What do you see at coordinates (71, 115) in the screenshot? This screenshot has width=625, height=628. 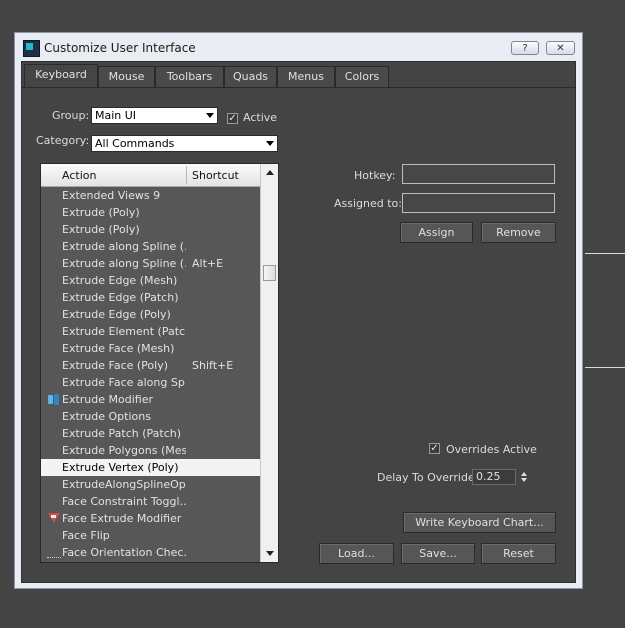 I see `group-label: Group:` at bounding box center [71, 115].